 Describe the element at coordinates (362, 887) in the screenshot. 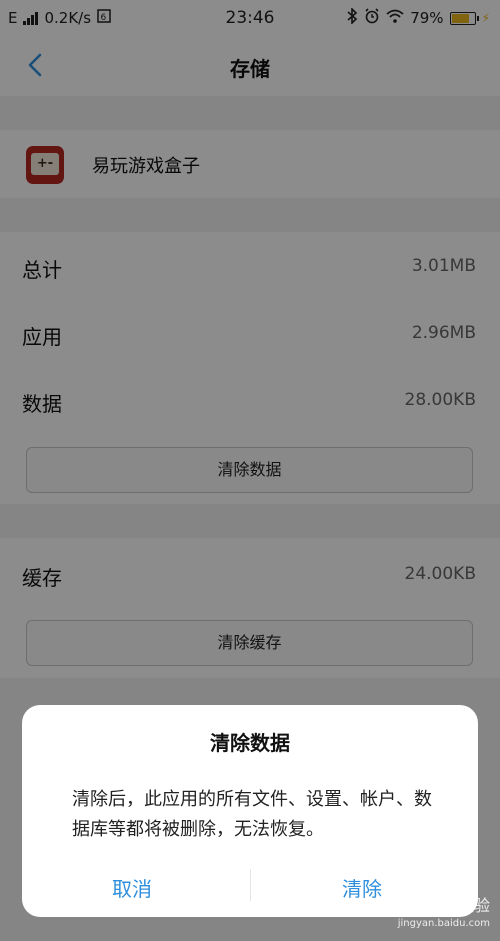

I see `confirm-clear-button: 清除` at that location.